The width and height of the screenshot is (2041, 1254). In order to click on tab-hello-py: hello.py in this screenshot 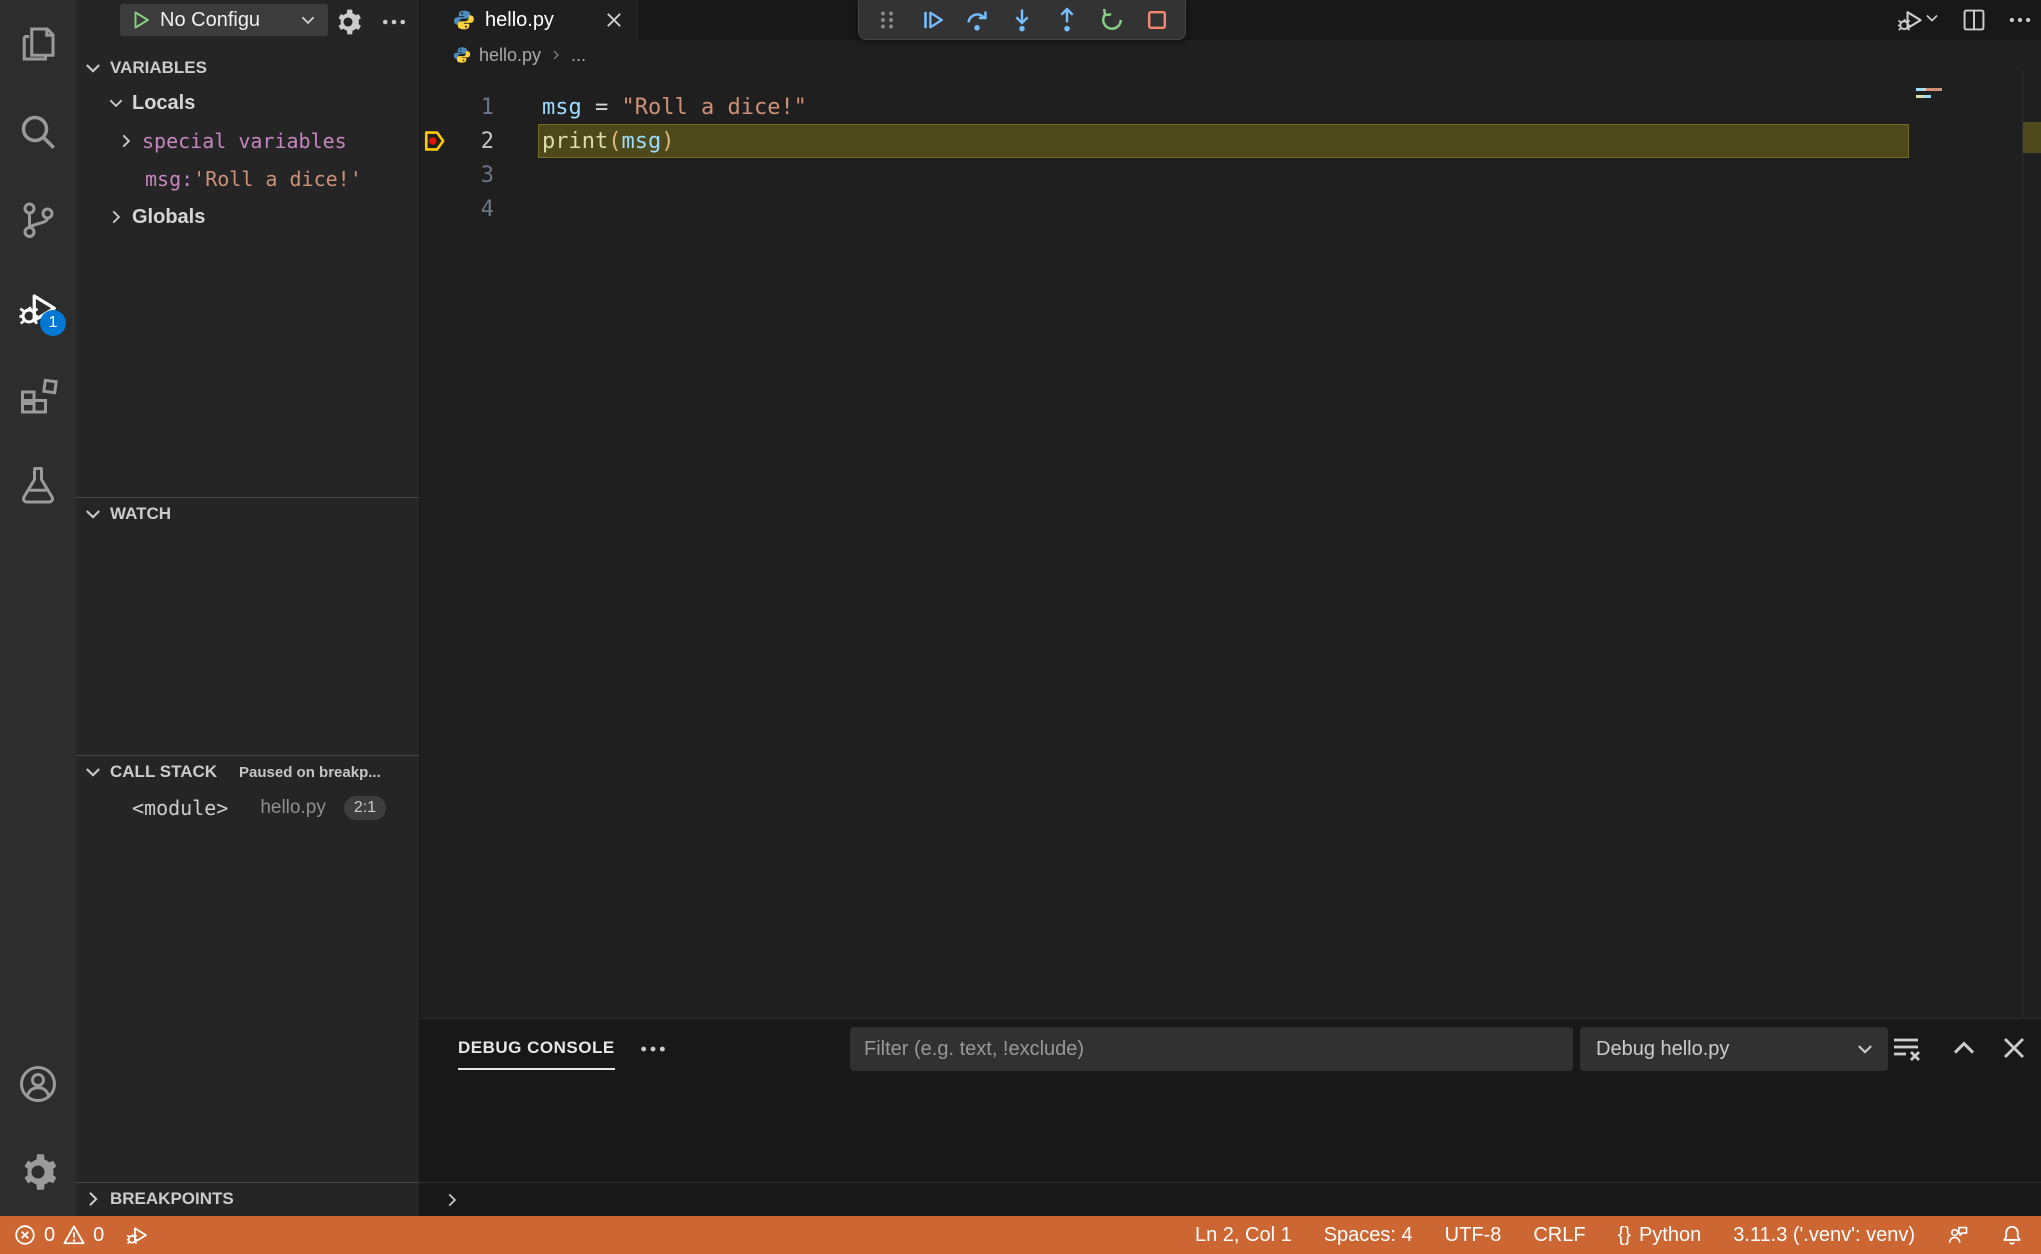, I will do `click(529, 20)`.